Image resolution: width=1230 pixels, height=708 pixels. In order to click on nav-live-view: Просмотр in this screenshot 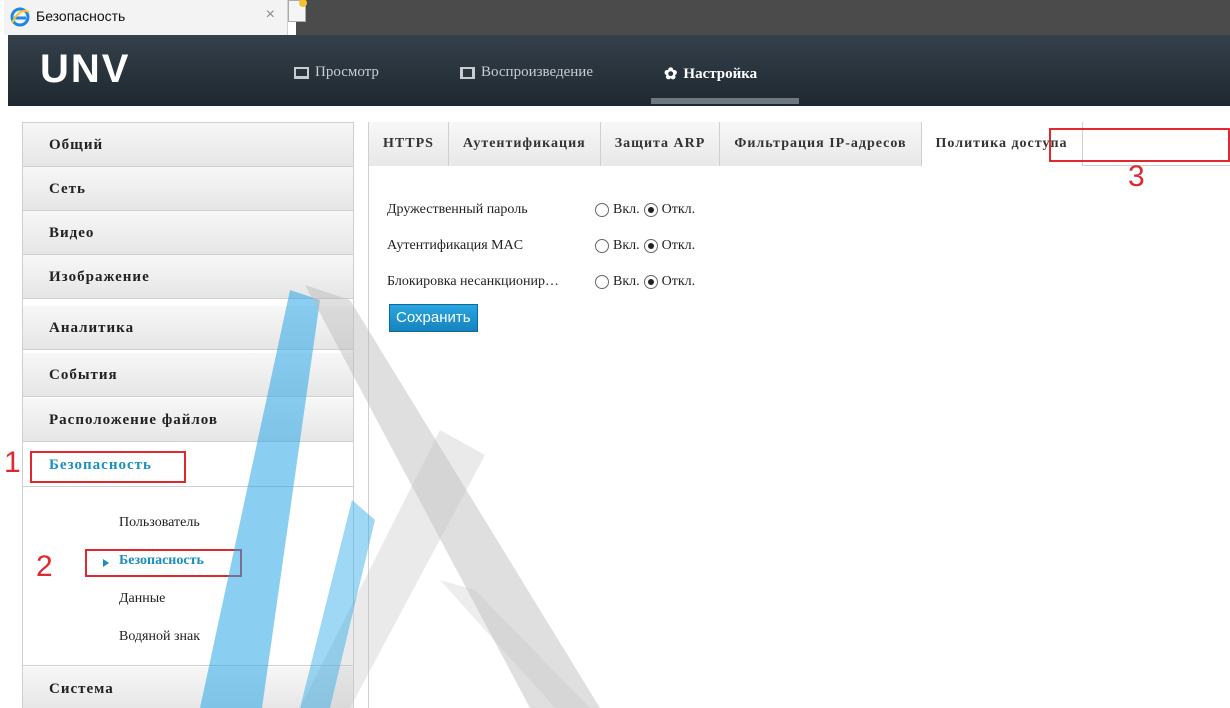, I will do `click(336, 72)`.